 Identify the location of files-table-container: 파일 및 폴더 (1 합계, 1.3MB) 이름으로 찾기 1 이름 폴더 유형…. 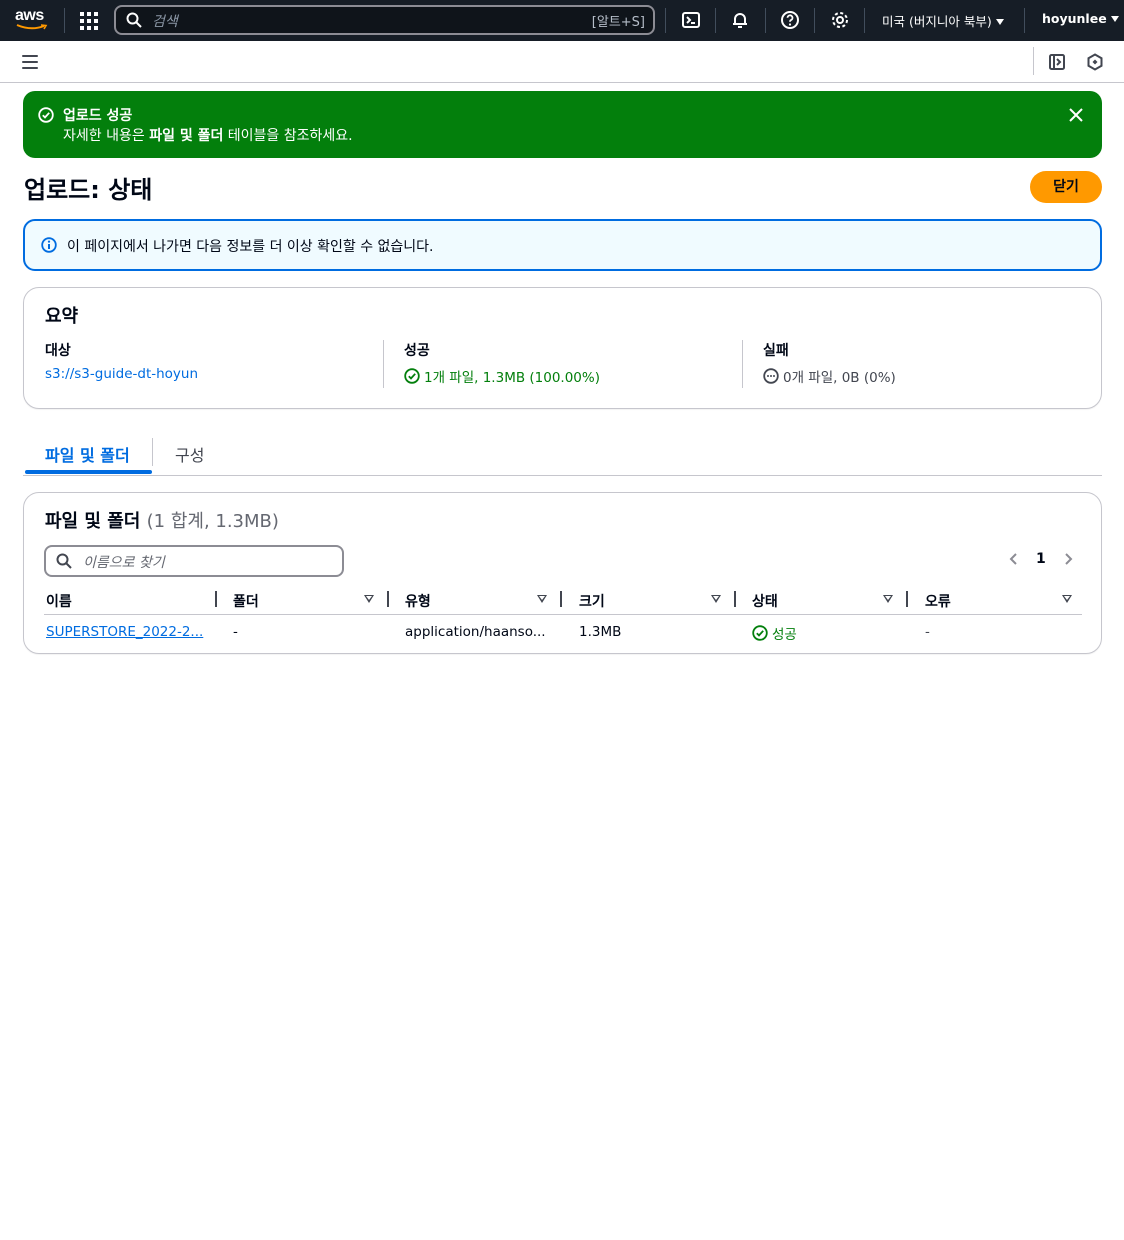
(562, 573).